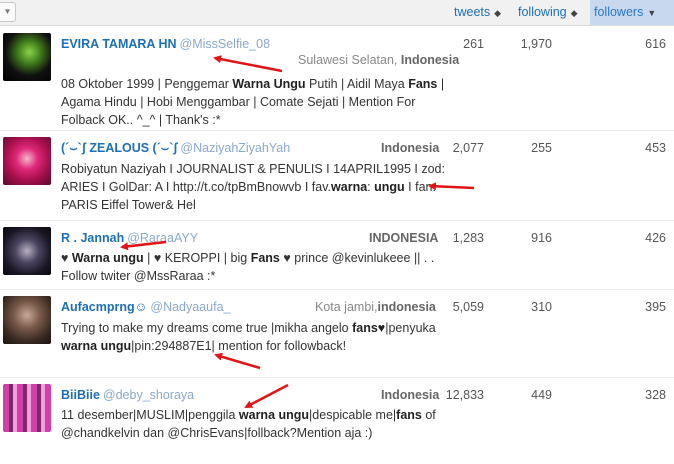  I want to click on user-name-line: R . Jannah @RaraaAYY, so click(129, 238).